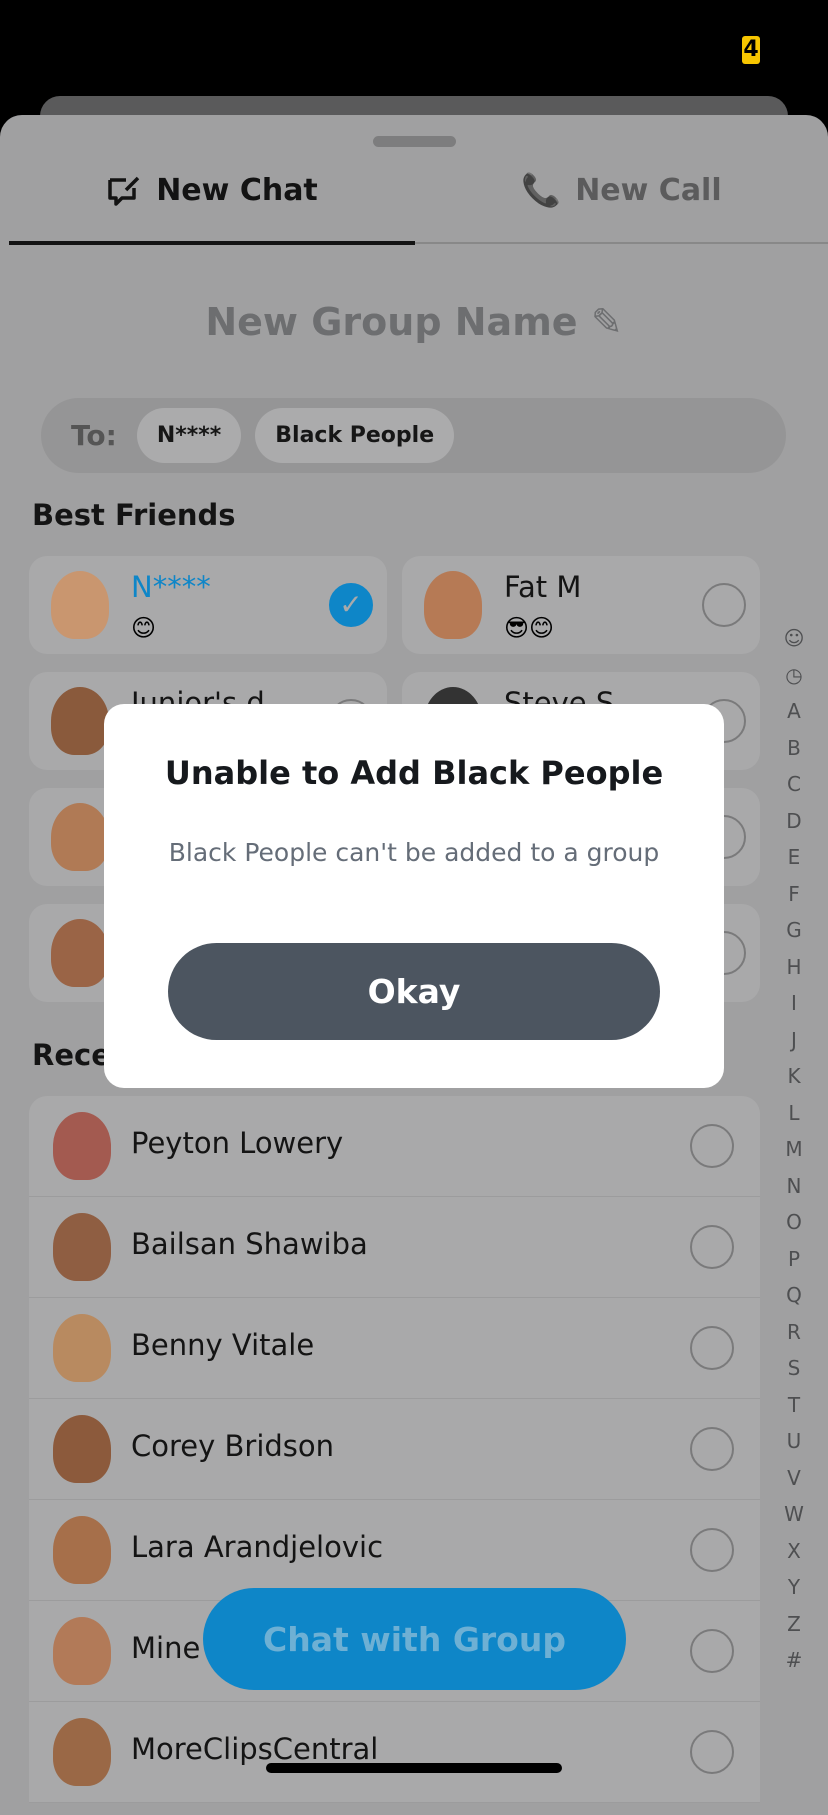 Image resolution: width=828 pixels, height=1815 pixels. Describe the element at coordinates (529, 628) in the screenshot. I see `friend-emoji: 😎😊` at that location.